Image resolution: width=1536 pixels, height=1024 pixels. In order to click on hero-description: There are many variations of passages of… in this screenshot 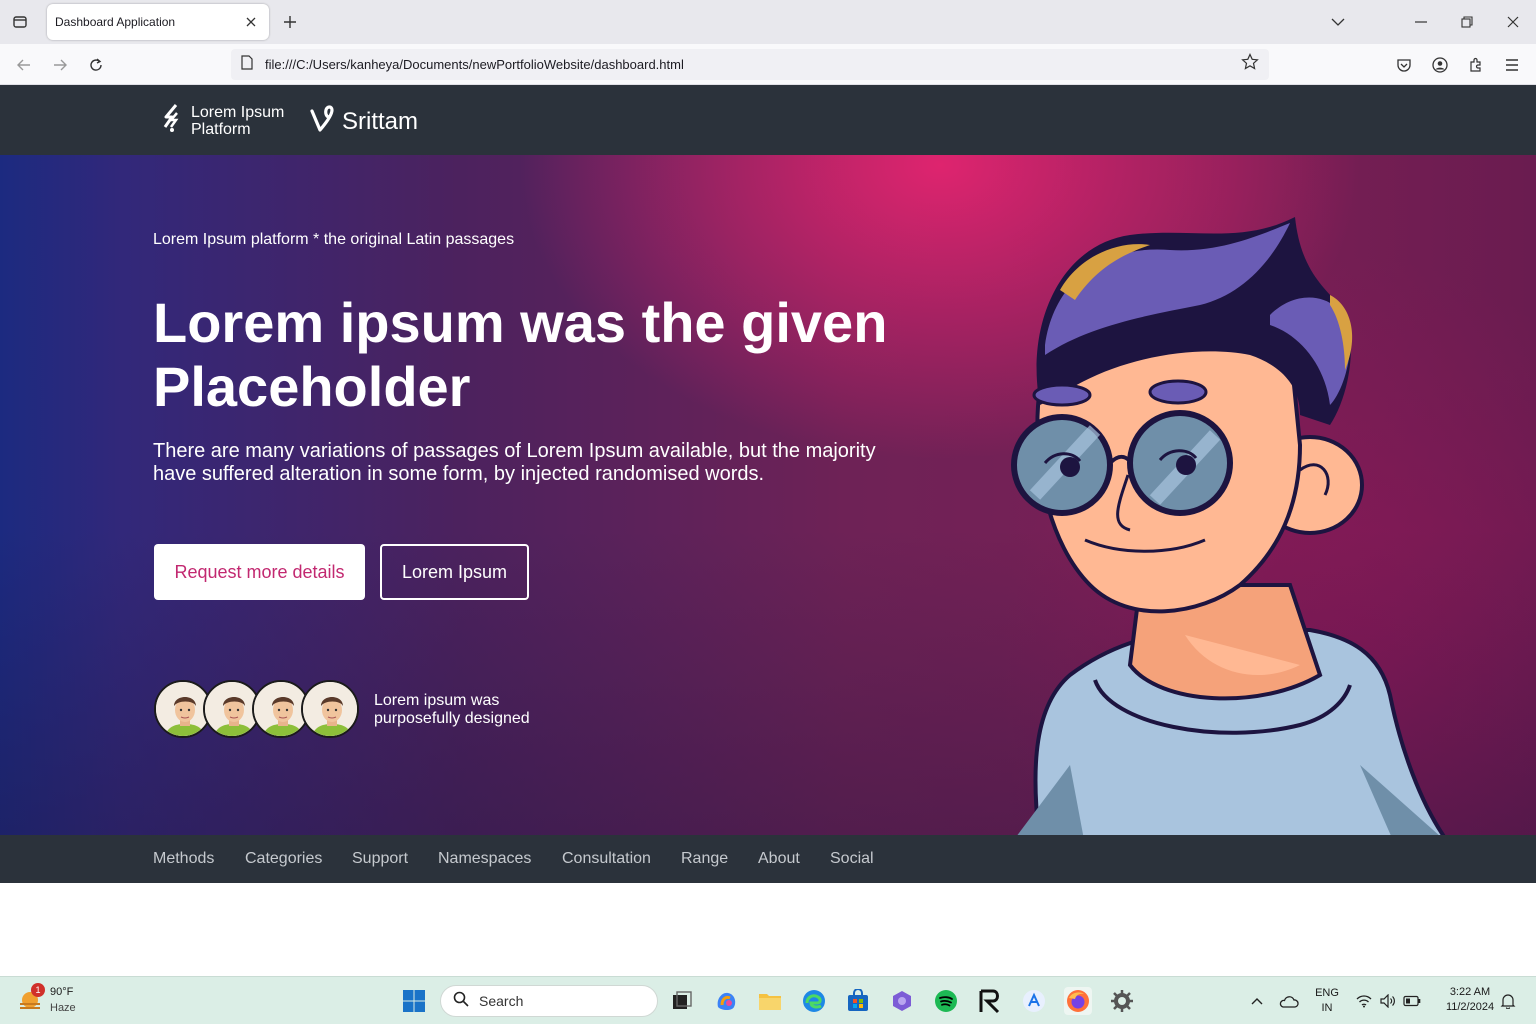, I will do `click(514, 462)`.